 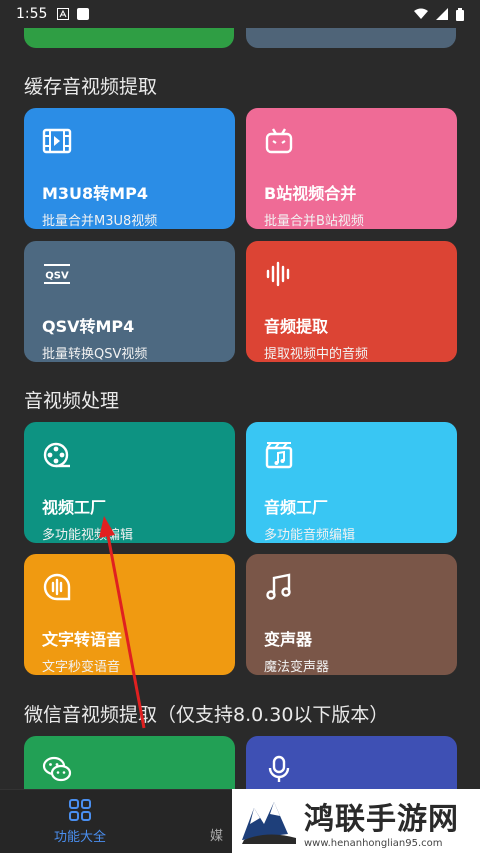 I want to click on card-bilibili-merge: B站视频合并 批量合并B站视频, so click(x=351, y=168).